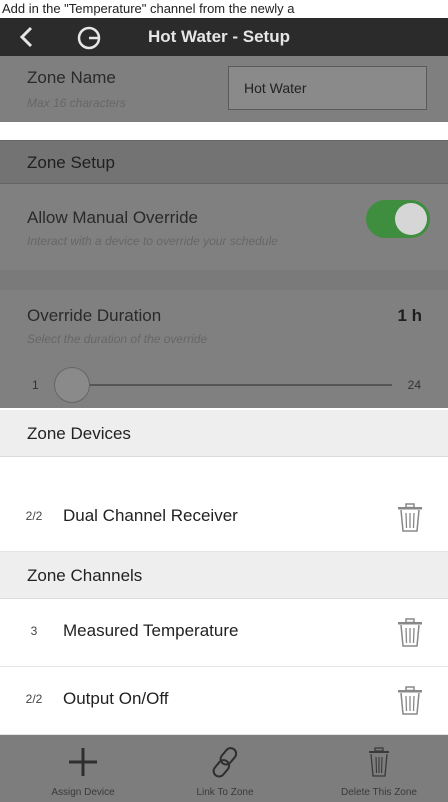 This screenshot has height=802, width=448. Describe the element at coordinates (411, 219) in the screenshot. I see `toggle-knob` at that location.